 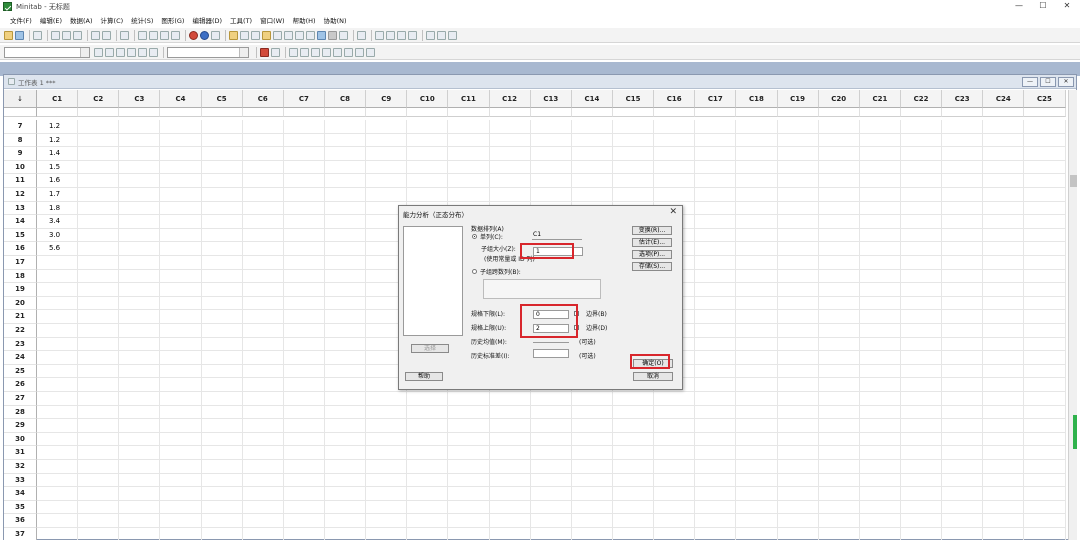 I want to click on single-column-radio, so click(x=474, y=236).